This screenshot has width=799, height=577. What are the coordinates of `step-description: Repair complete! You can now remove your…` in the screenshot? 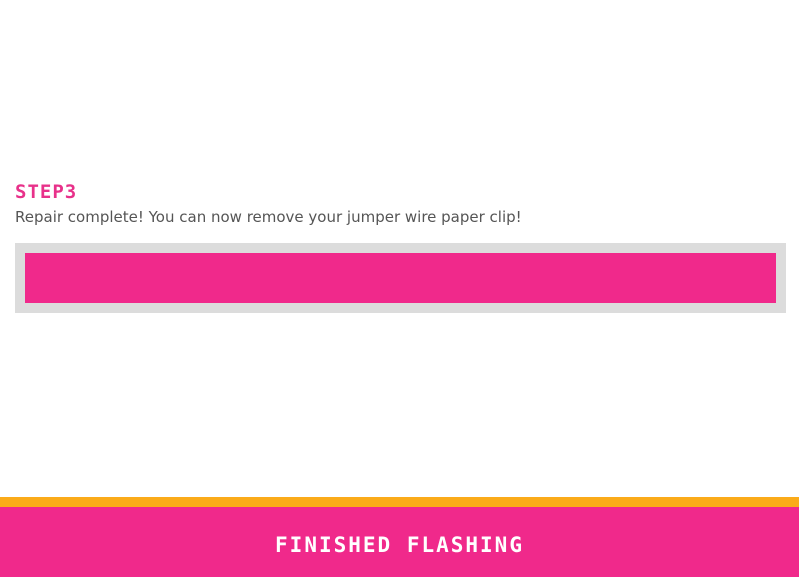 It's located at (268, 217).